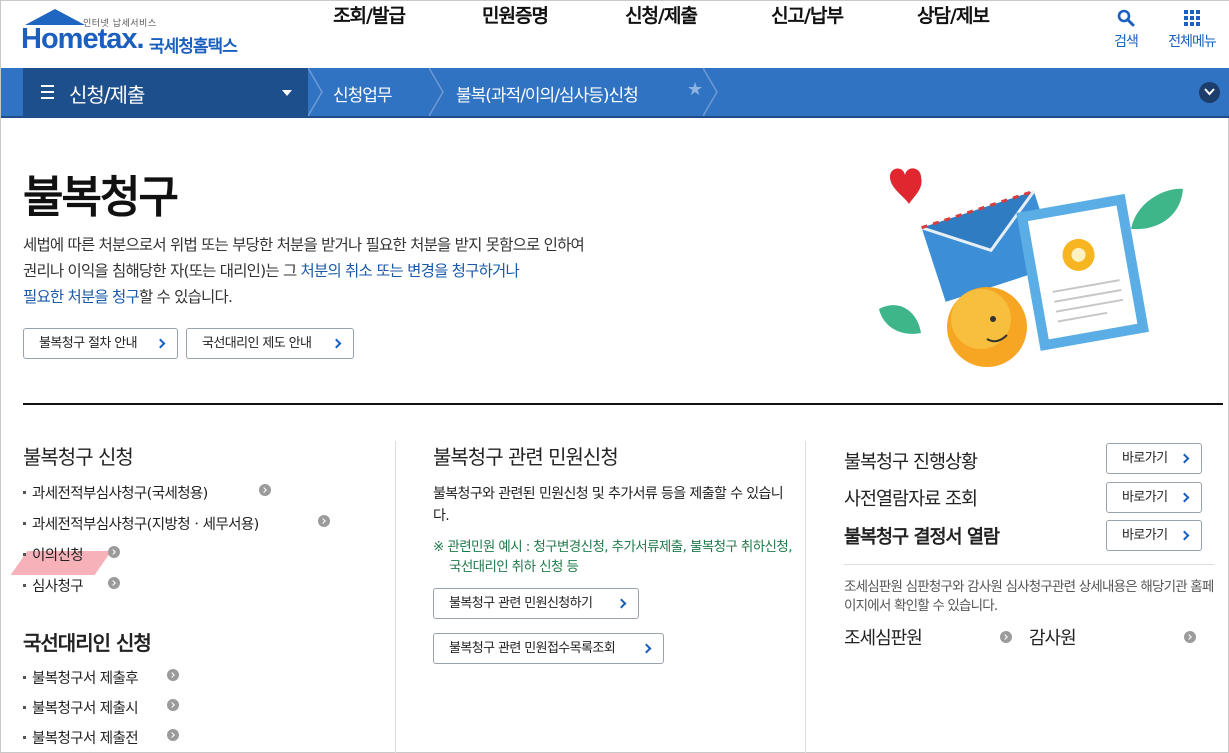 This screenshot has height=753, width=1229. Describe the element at coordinates (623, 404) in the screenshot. I see `section-divider` at that location.